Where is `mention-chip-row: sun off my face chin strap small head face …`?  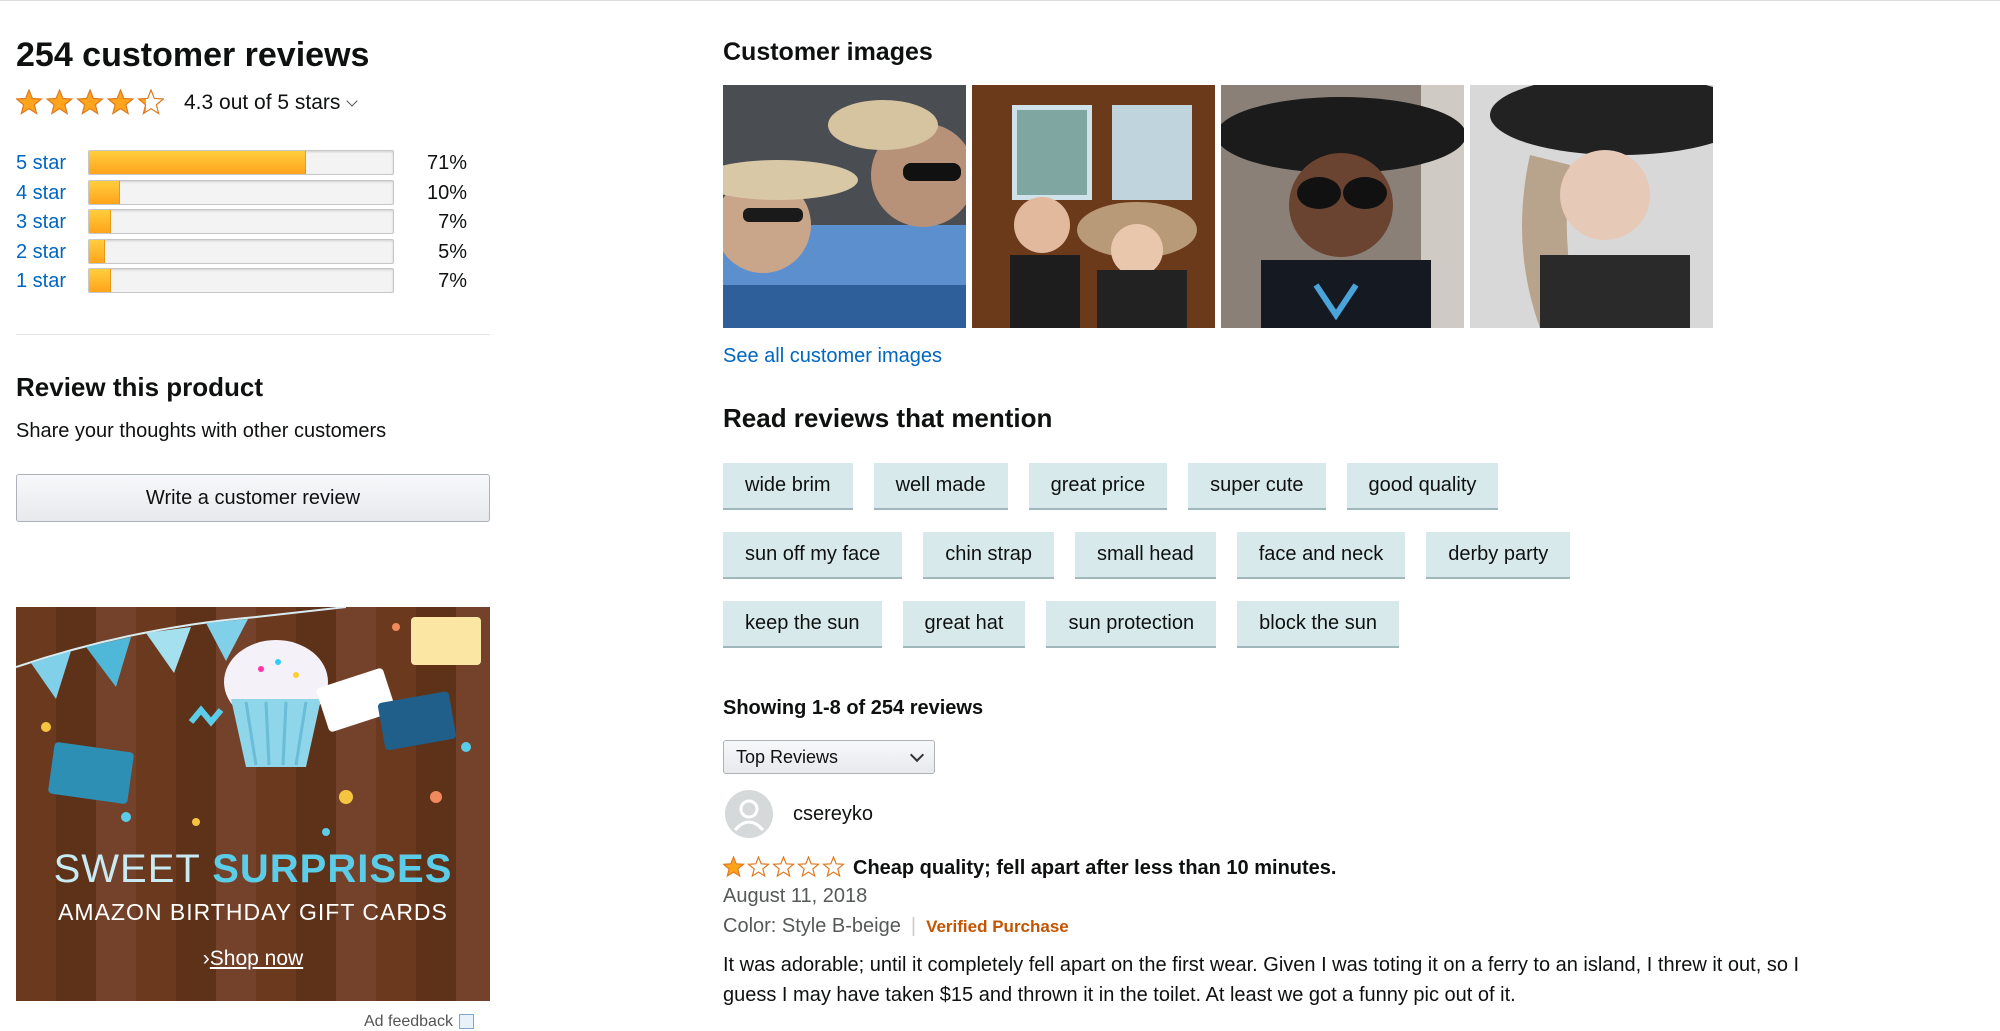 mention-chip-row: sun off my face chin strap small head face … is located at coordinates (1223, 555).